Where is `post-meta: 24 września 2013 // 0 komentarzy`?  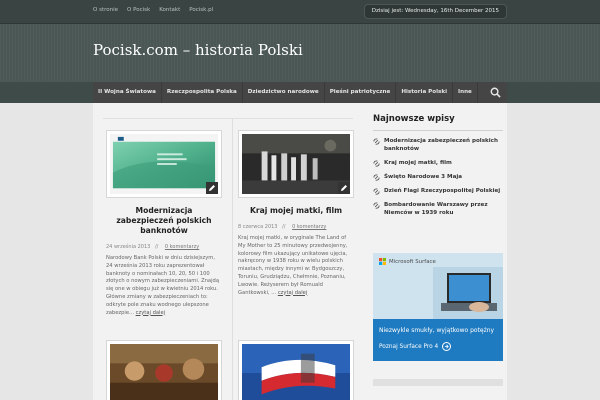
post-meta: 24 września 2013 // 0 komentarzy is located at coordinates (164, 247).